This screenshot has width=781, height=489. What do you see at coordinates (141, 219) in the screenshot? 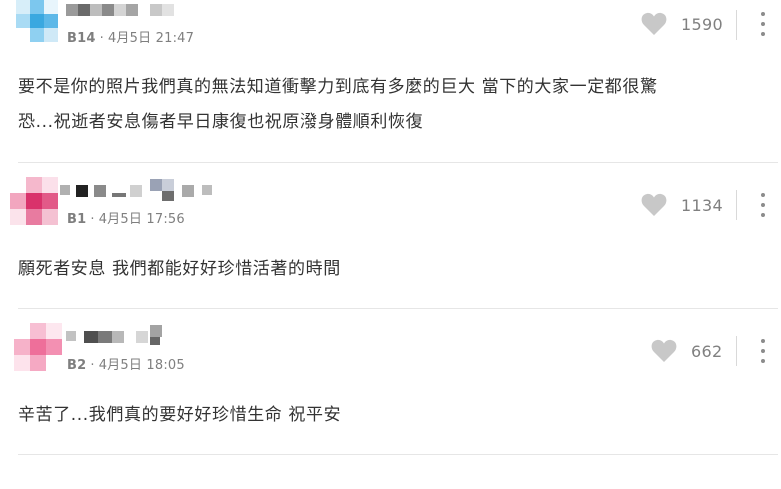
I see `comment-date: 4月5日 17:56` at bounding box center [141, 219].